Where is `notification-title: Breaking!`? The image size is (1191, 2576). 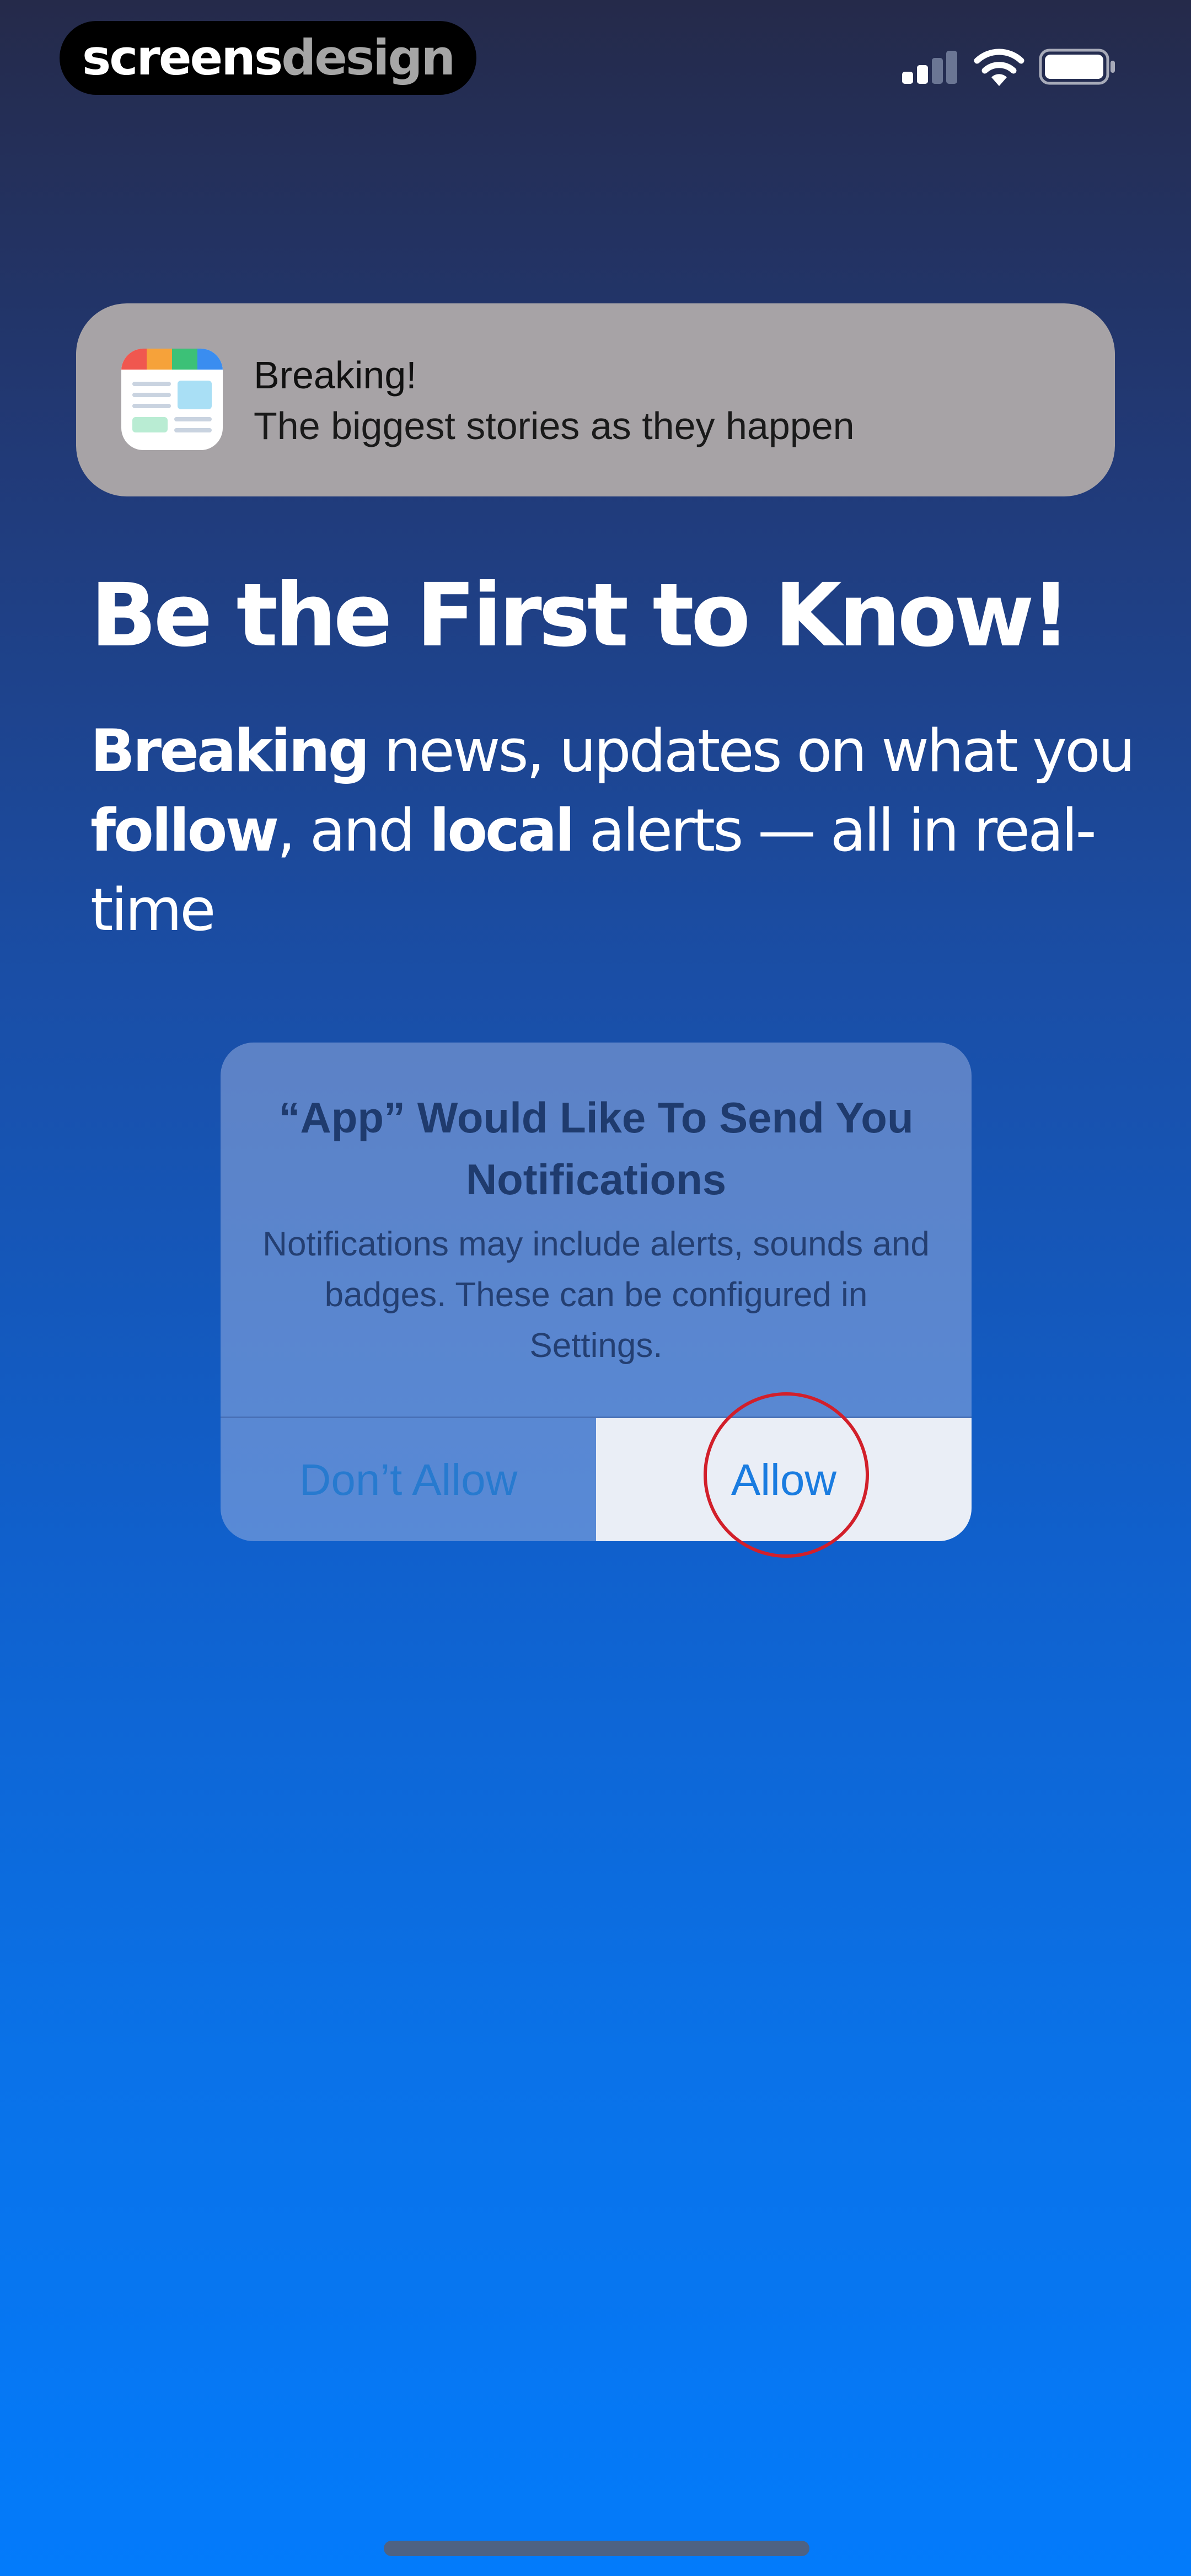
notification-title: Breaking! is located at coordinates (335, 375).